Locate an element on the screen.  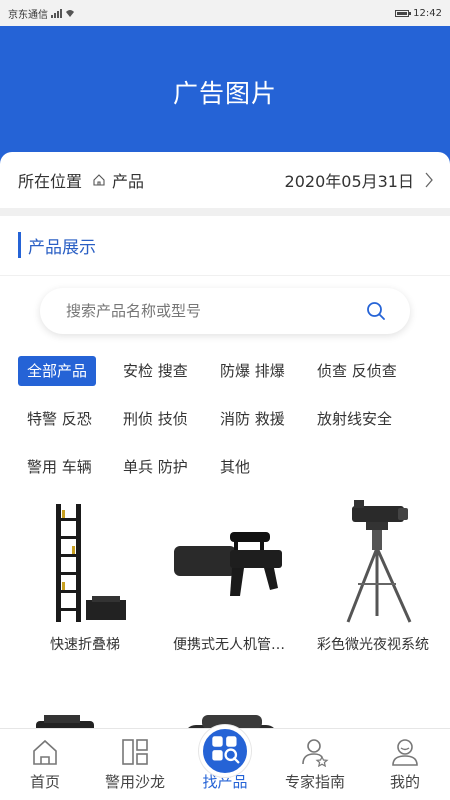
nav-police-salon: 警用沙龙 is located at coordinates (135, 764).